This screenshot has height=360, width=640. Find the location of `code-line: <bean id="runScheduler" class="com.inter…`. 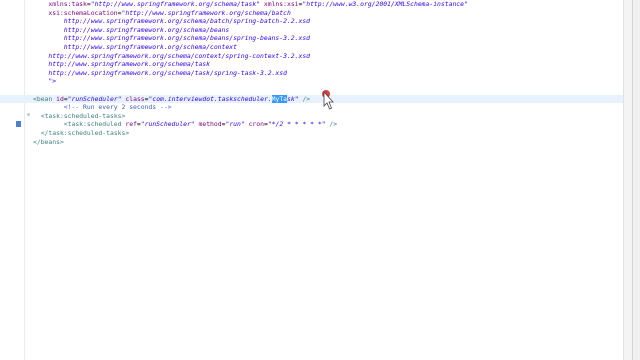

code-line: <bean id="runScheduler" class="com.inter… is located at coordinates (316, 98).